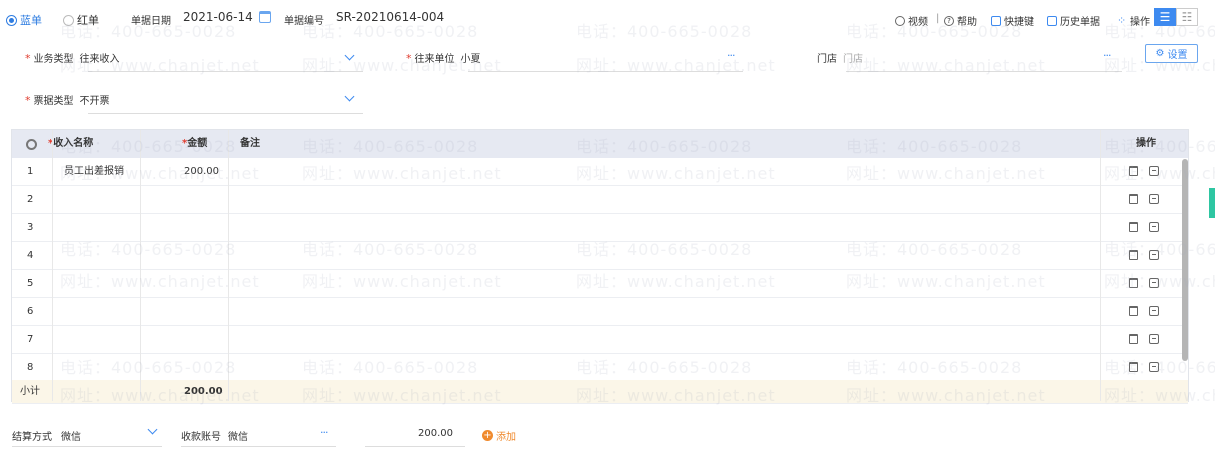  What do you see at coordinates (827, 59) in the screenshot?
I see `store-label: 门店` at bounding box center [827, 59].